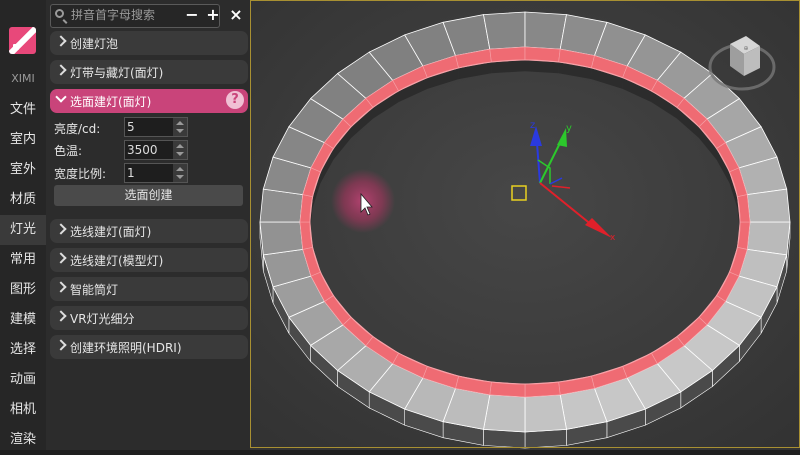 This screenshot has height=455, width=800. Describe the element at coordinates (23, 200) in the screenshot. I see `menu-item-material: 材质` at that location.